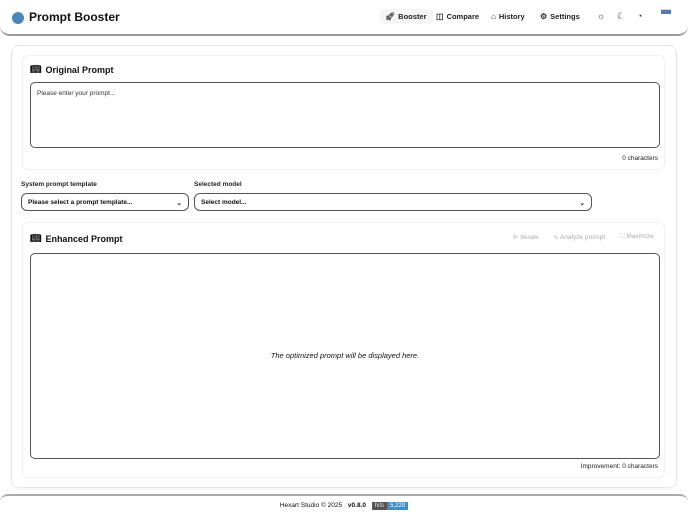 This screenshot has width=688, height=512. Describe the element at coordinates (79, 69) in the screenshot. I see `title-text: Original Prompt` at that location.